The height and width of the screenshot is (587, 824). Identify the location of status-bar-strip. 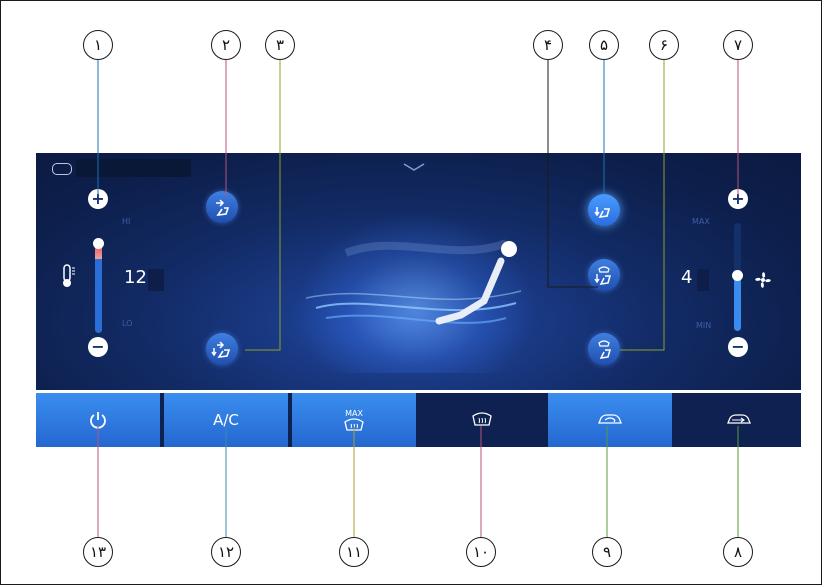
(133, 168).